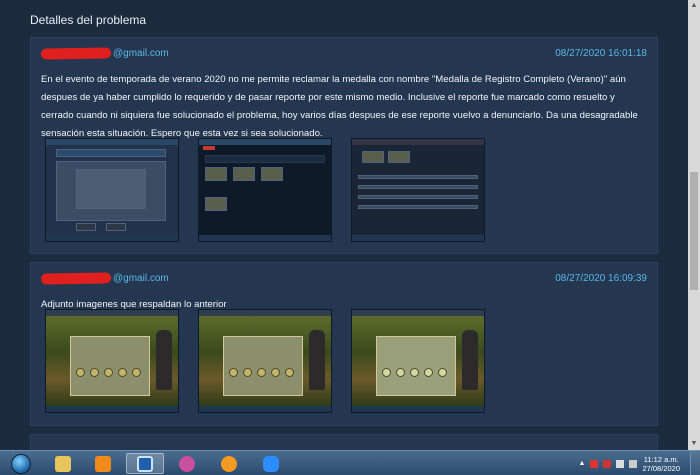 The width and height of the screenshot is (700, 475). What do you see at coordinates (620, 463) in the screenshot?
I see `network-icon` at bounding box center [620, 463].